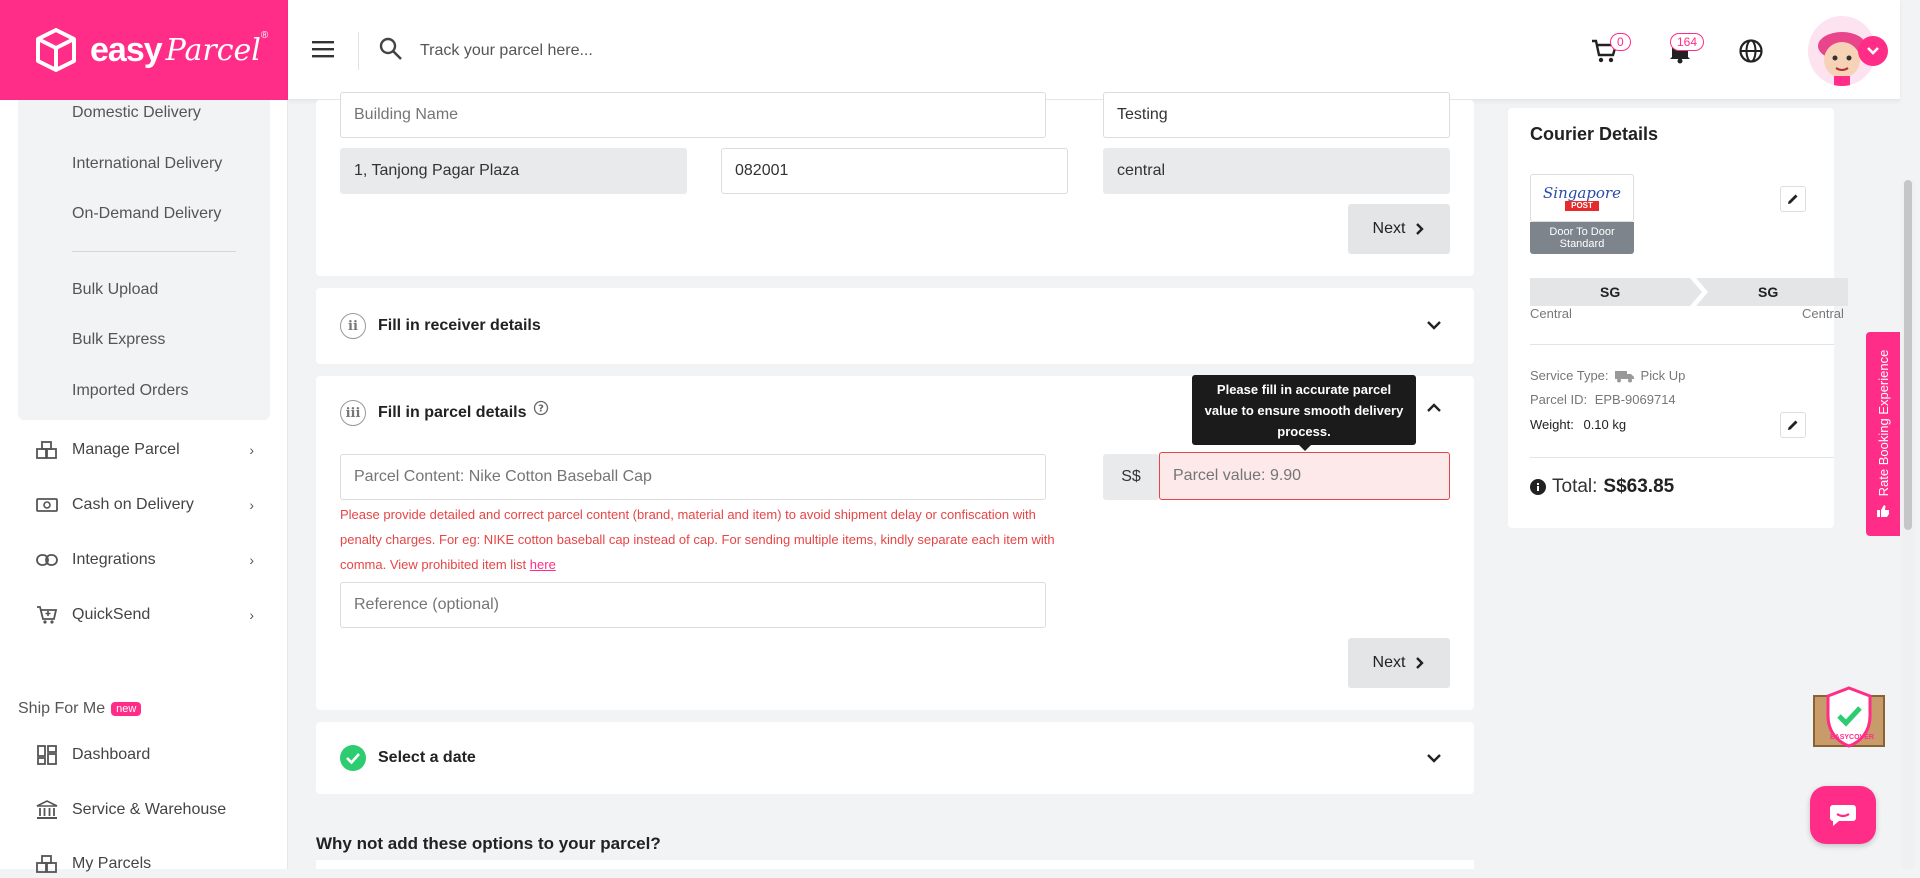 This screenshot has width=1920, height=878. Describe the element at coordinates (130, 391) in the screenshot. I see `sidebar-item-imported-orders: Imported Orders` at that location.